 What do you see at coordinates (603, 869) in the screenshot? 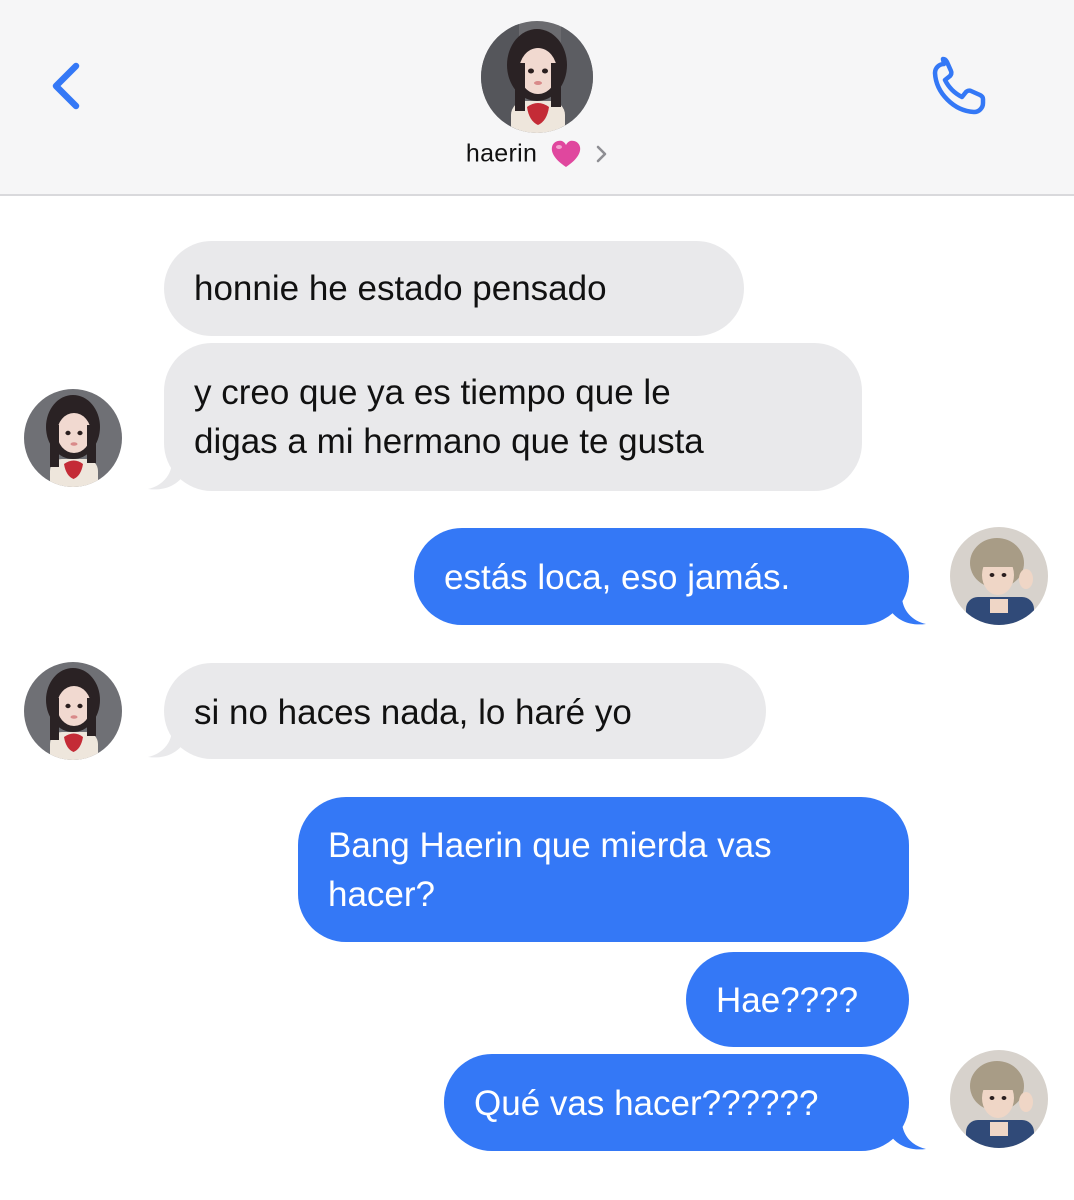
I see `message-bubble-outgoing: Bang Haerin que mierda vas hacer?` at bounding box center [603, 869].